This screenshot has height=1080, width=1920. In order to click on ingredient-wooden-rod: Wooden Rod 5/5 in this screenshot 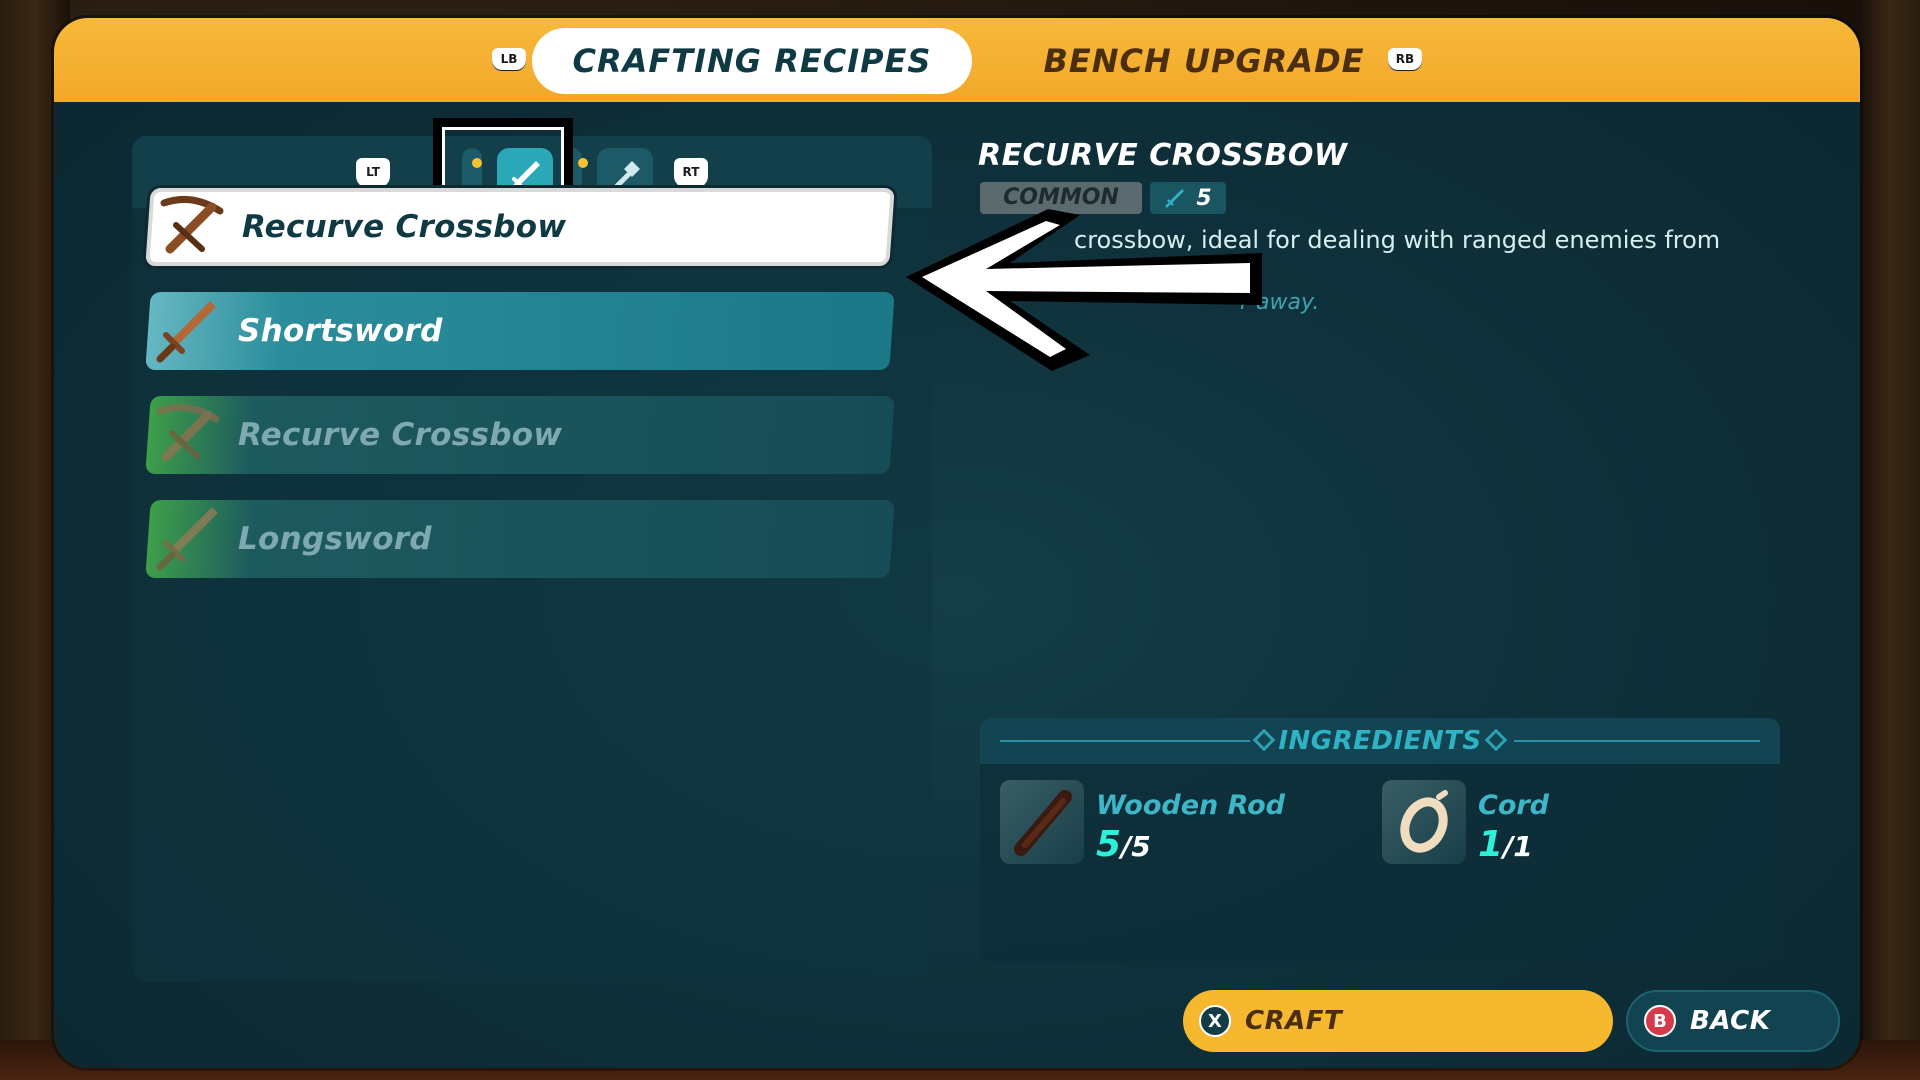, I will do `click(1170, 825)`.